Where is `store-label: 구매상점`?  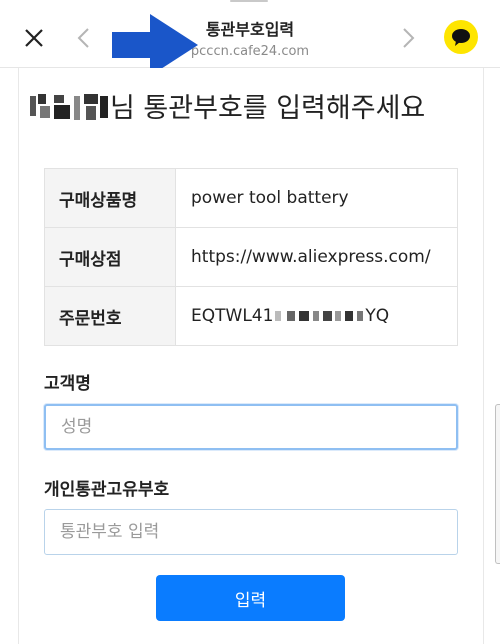
store-label: 구매상점 is located at coordinates (110, 257).